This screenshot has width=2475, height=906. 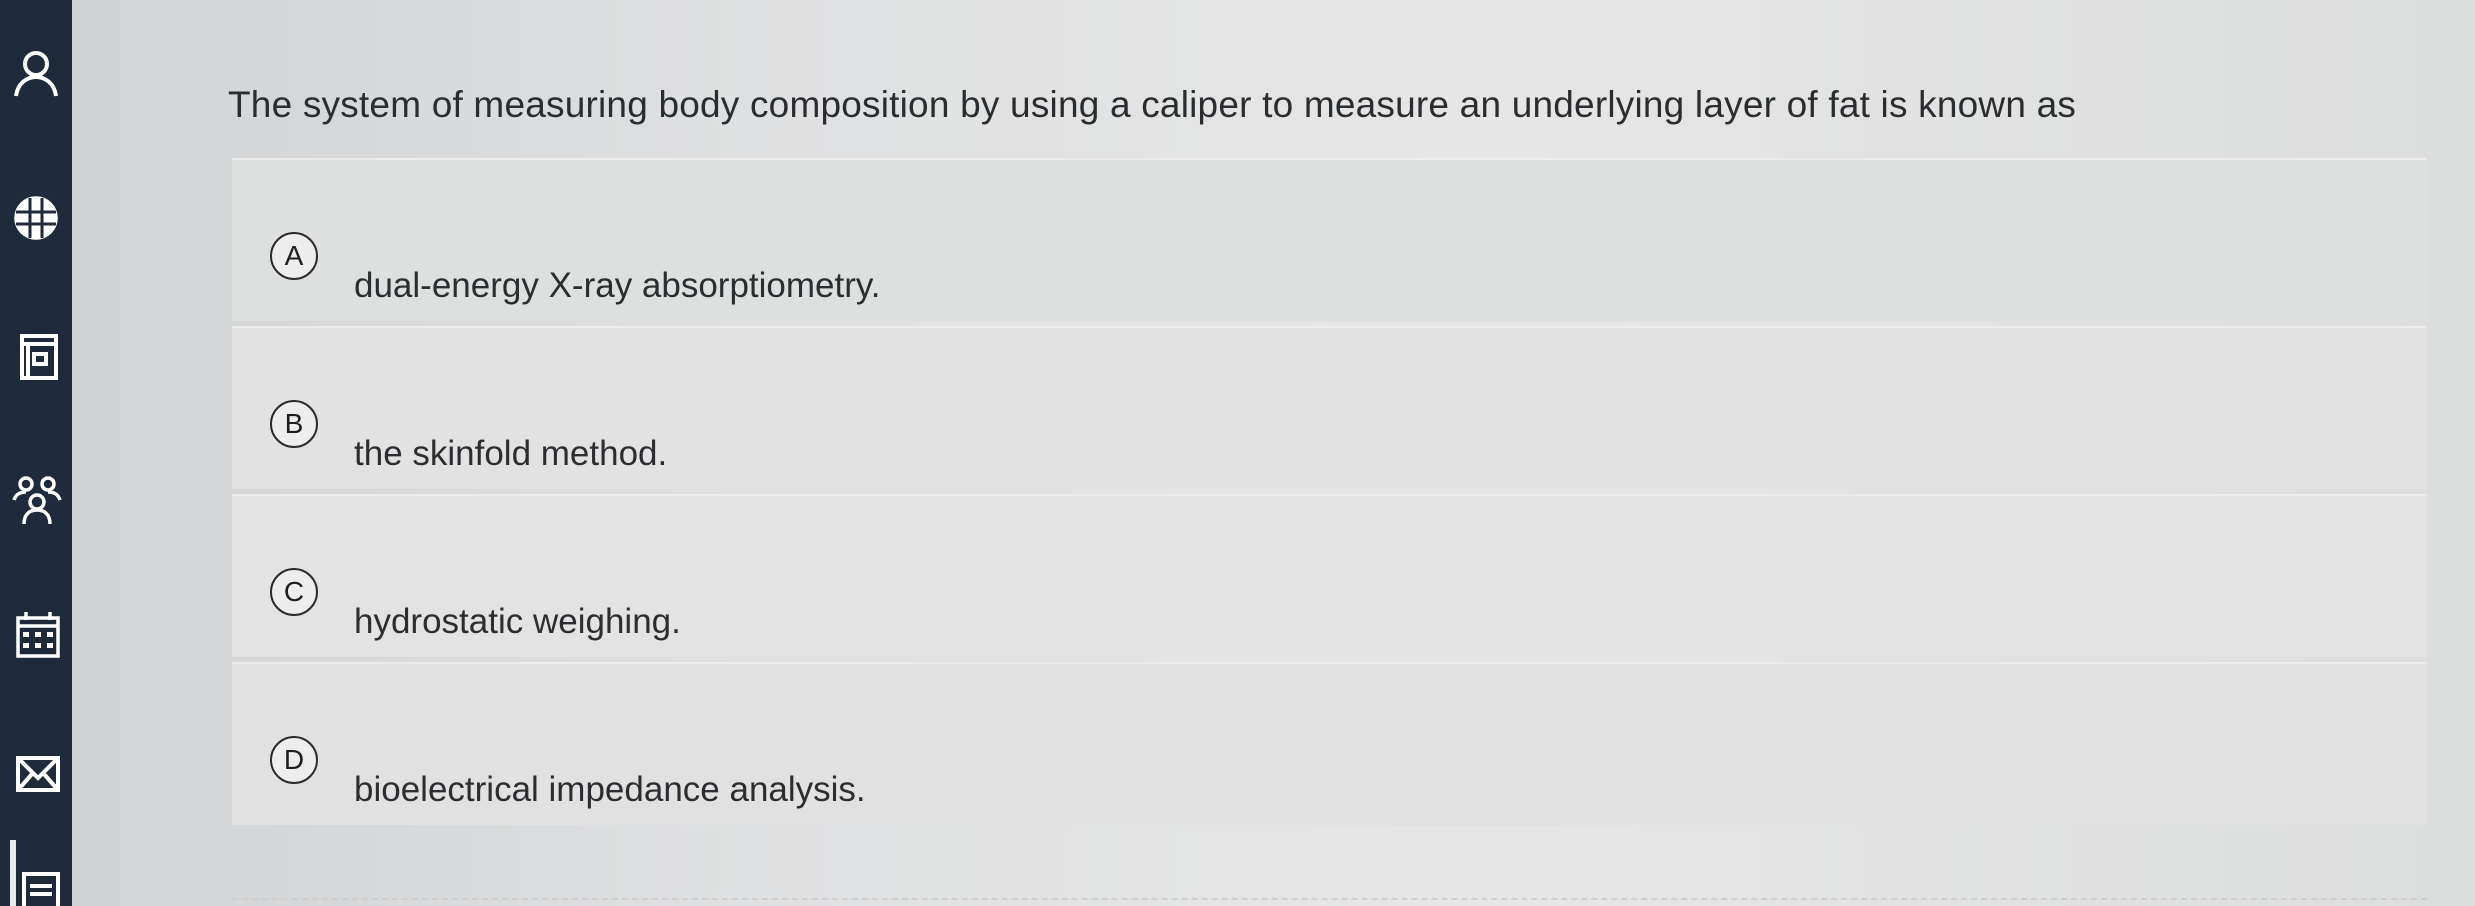 I want to click on option-letter-c: C, so click(x=294, y=592).